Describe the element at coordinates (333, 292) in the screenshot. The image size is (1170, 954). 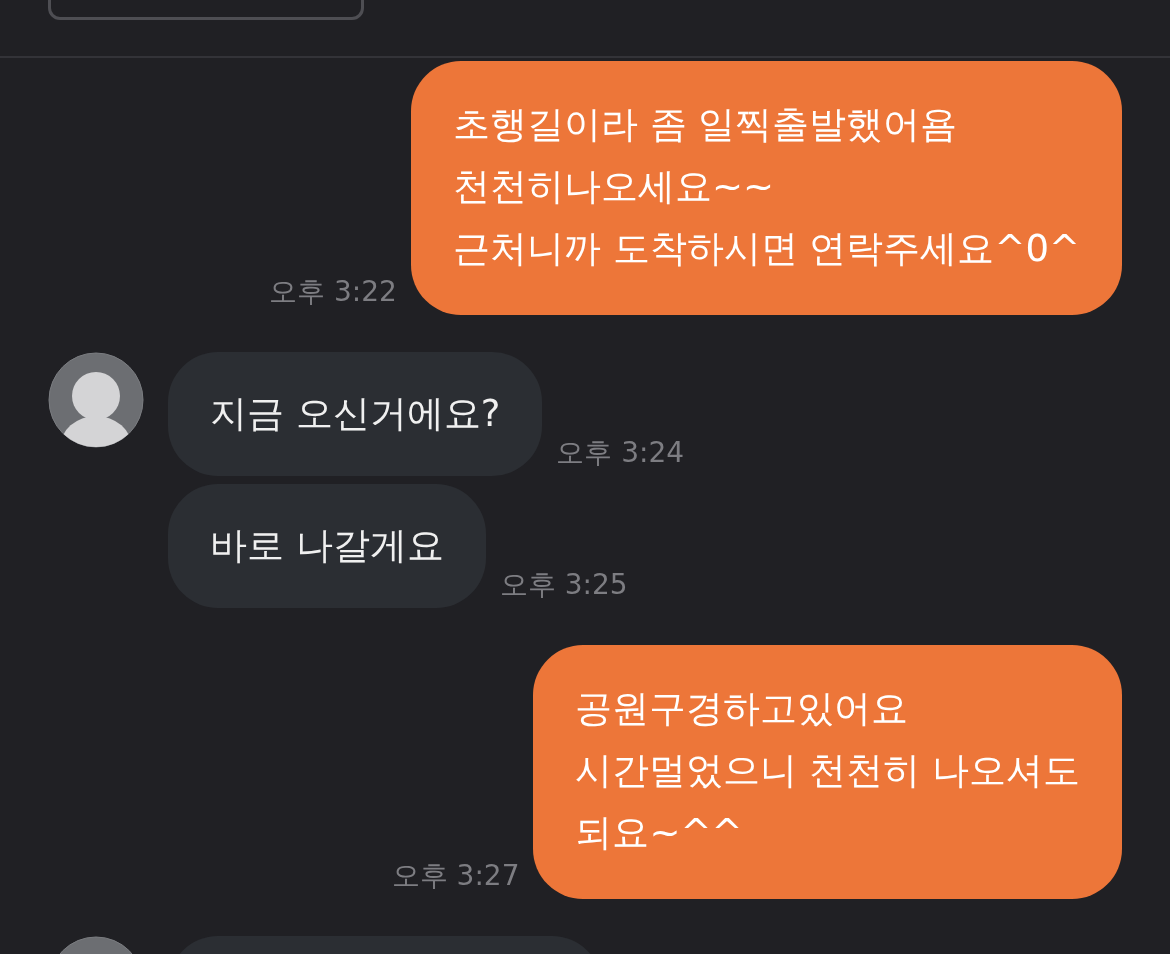
I see `message-time: 오후 3:22` at that location.